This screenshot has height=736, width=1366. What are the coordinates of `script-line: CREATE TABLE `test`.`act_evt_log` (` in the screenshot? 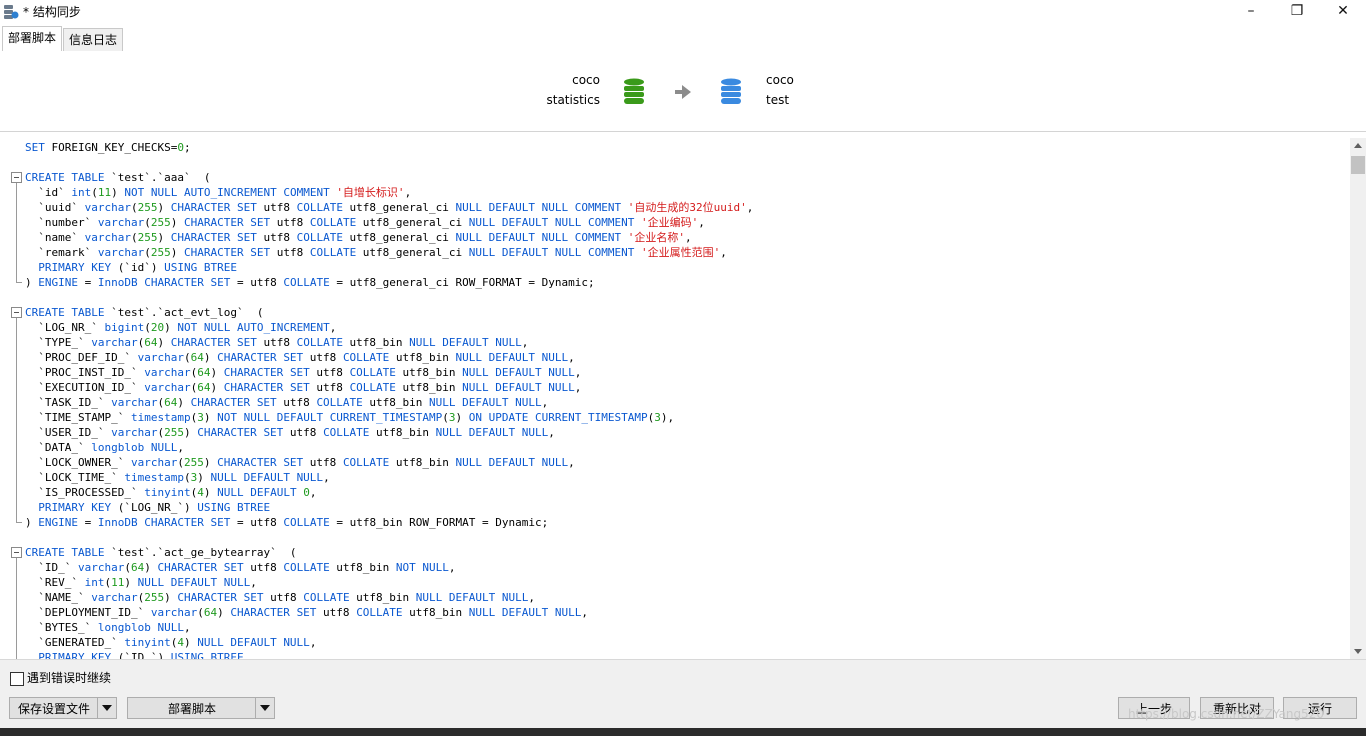 It's located at (144, 312).